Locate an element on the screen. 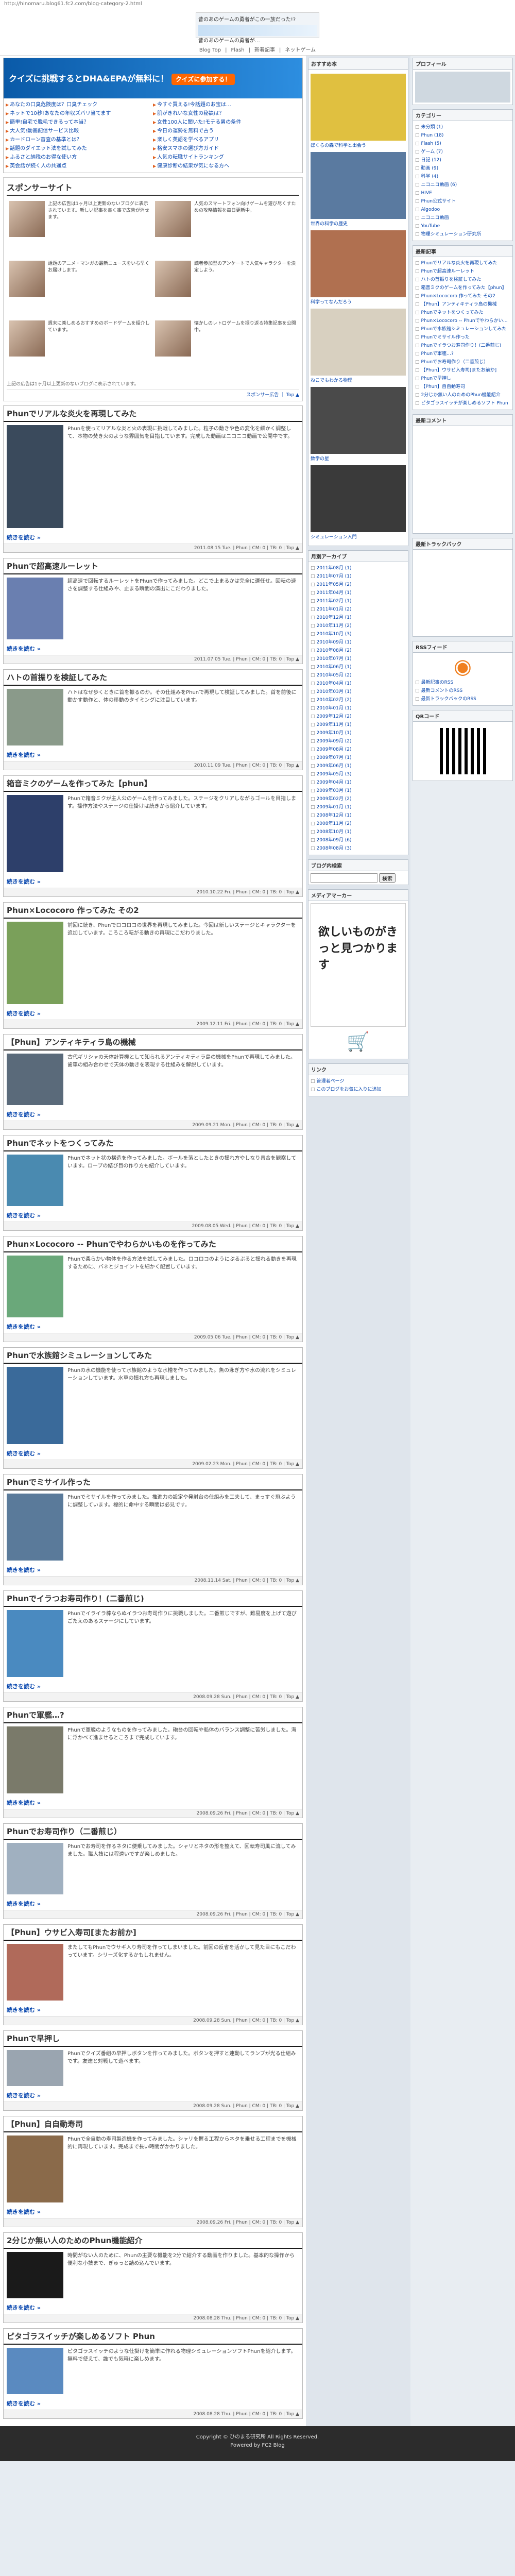  ad-link: カードローン審査の基準とは？ is located at coordinates (79, 139).